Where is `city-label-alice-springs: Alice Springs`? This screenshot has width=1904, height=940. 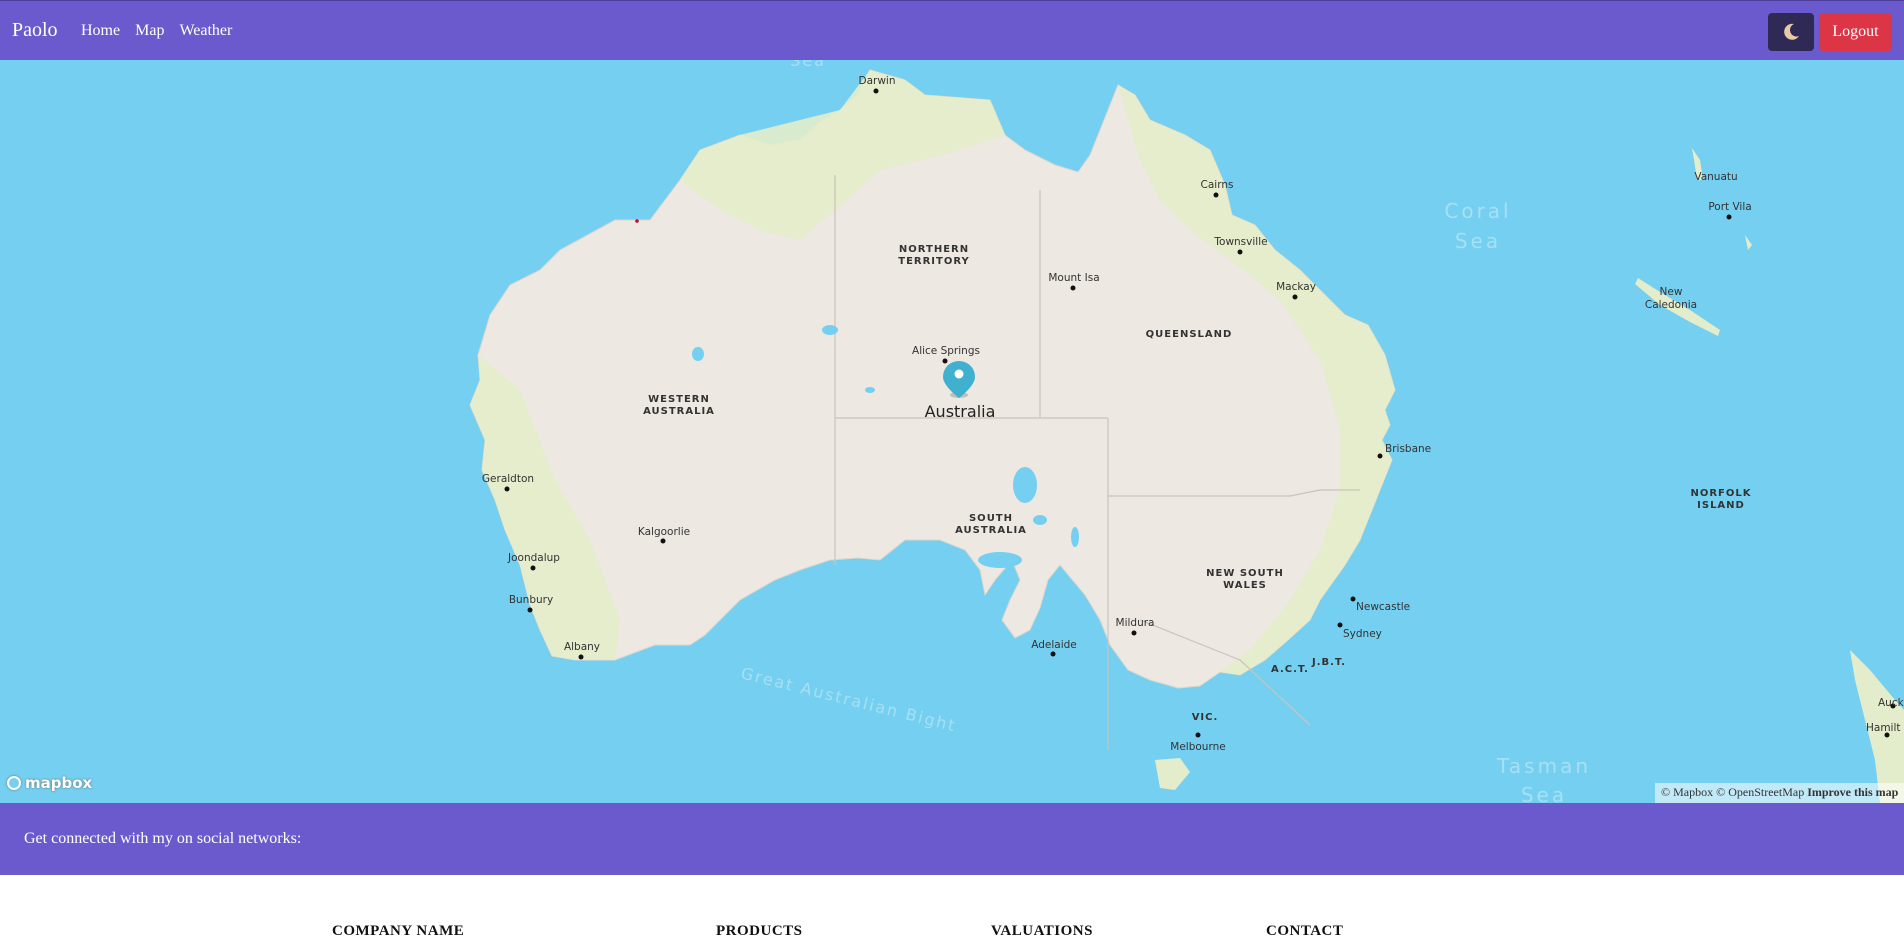
city-label-alice-springs: Alice Springs is located at coordinates (946, 351).